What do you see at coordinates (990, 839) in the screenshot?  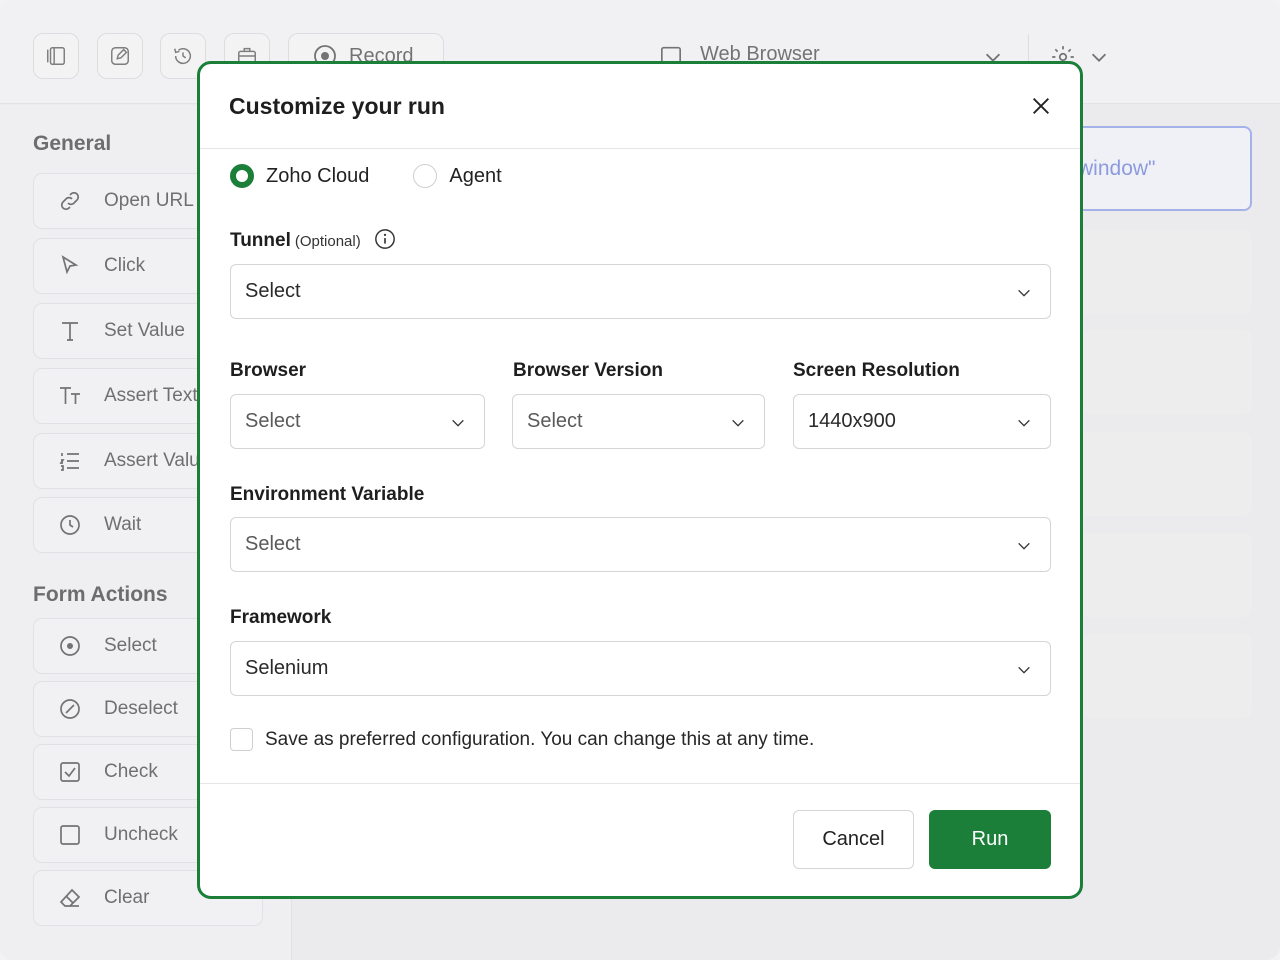 I see `run-button: Run` at bounding box center [990, 839].